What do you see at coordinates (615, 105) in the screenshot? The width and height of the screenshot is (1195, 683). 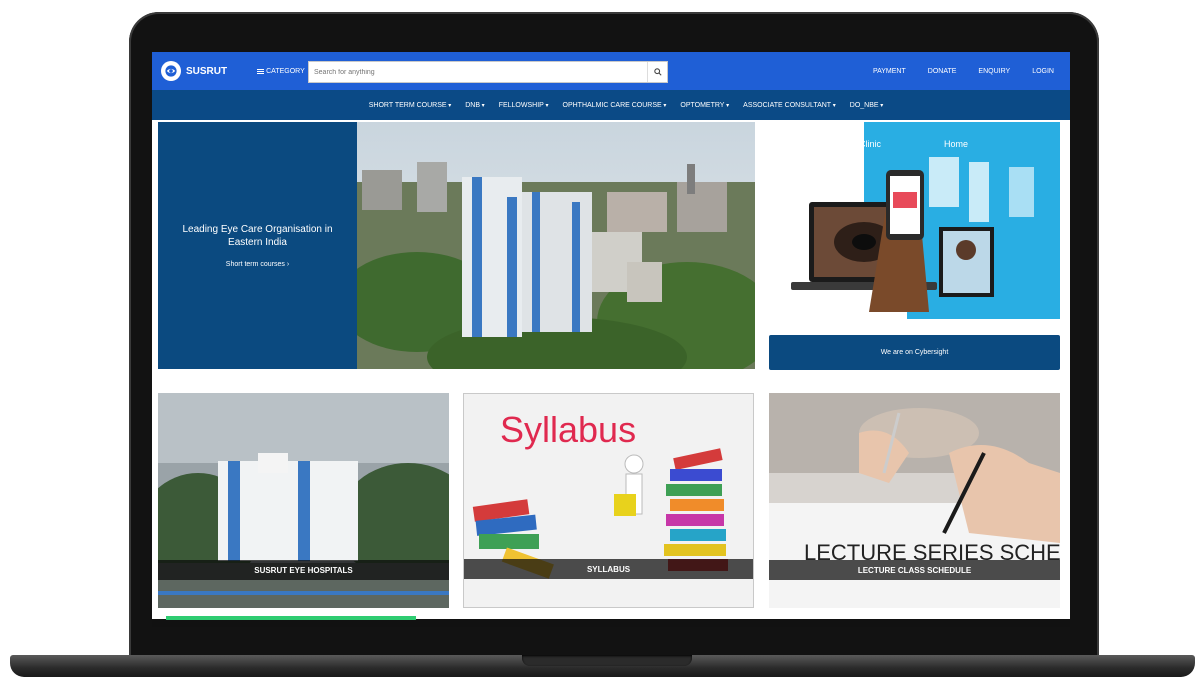 I see `nav-ophthalmic-care-course: OPHTHALMIC CARE COURSE` at bounding box center [615, 105].